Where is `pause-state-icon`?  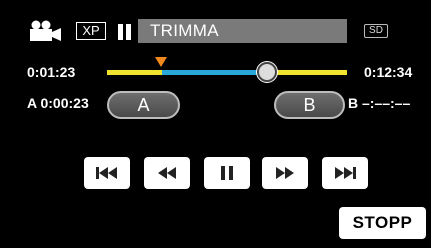
pause-state-icon is located at coordinates (125, 32).